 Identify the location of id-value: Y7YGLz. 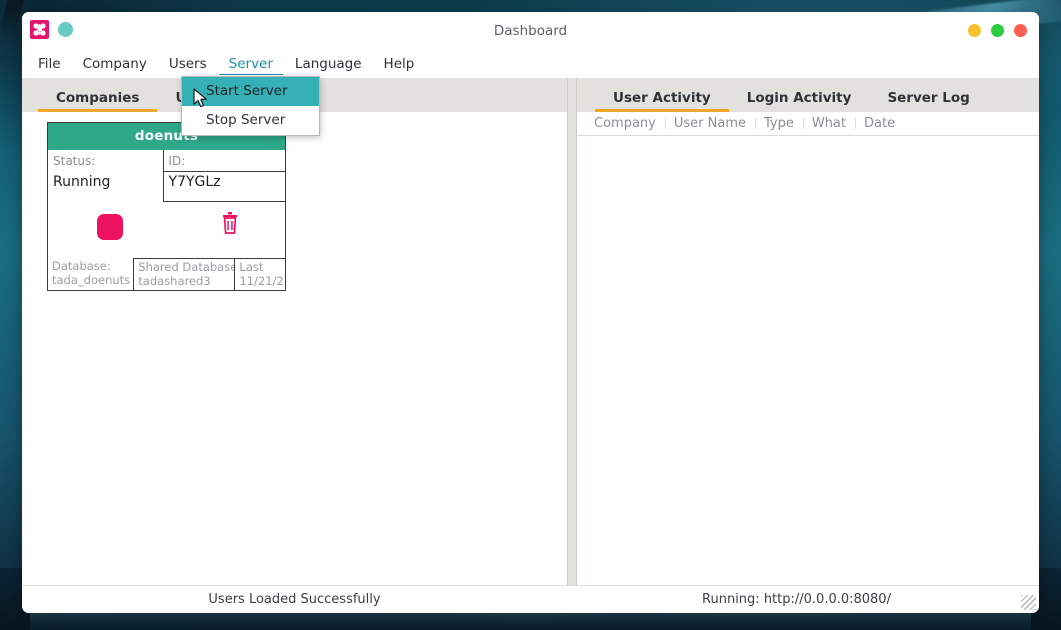
(223, 187).